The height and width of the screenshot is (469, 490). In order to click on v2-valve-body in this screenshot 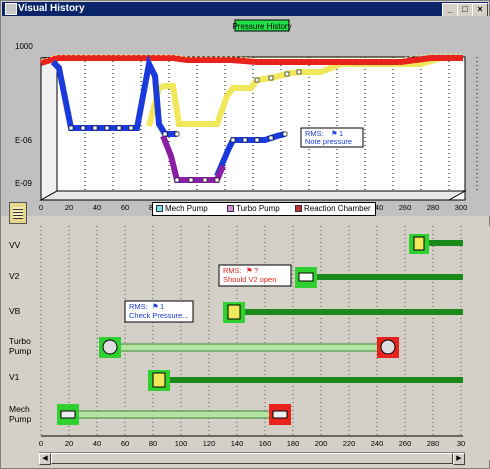, I will do `click(306, 277)`.